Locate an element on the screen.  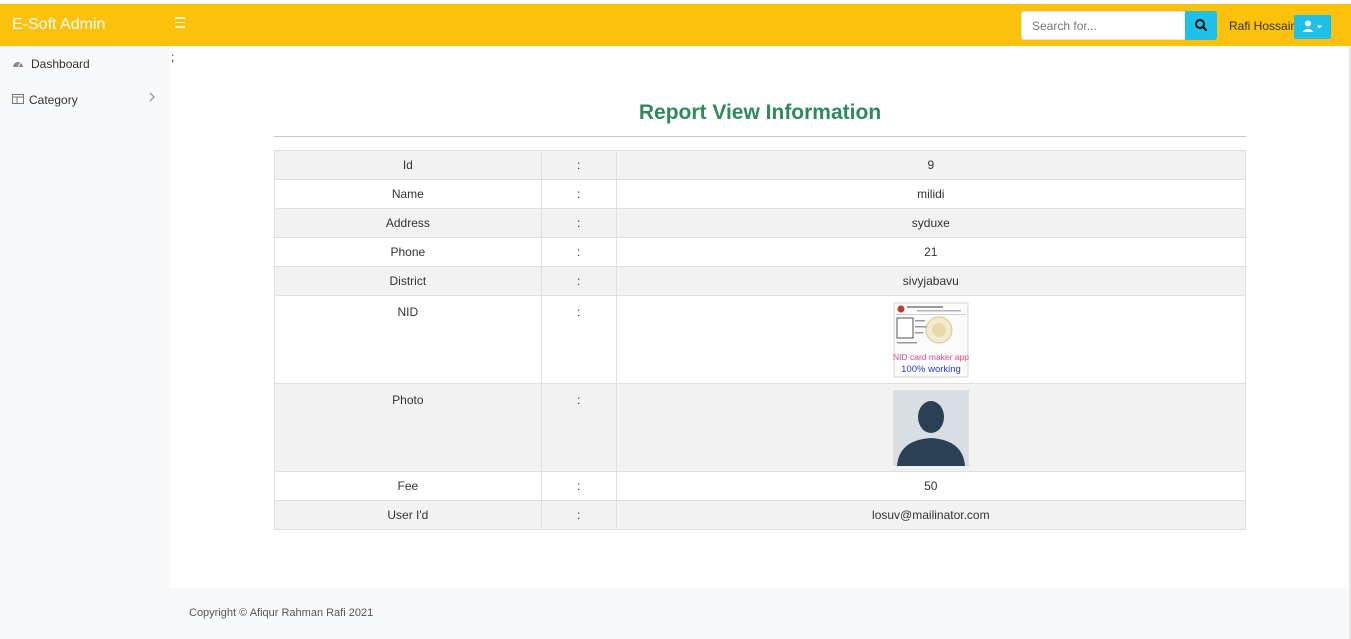
title-divider is located at coordinates (760, 136).